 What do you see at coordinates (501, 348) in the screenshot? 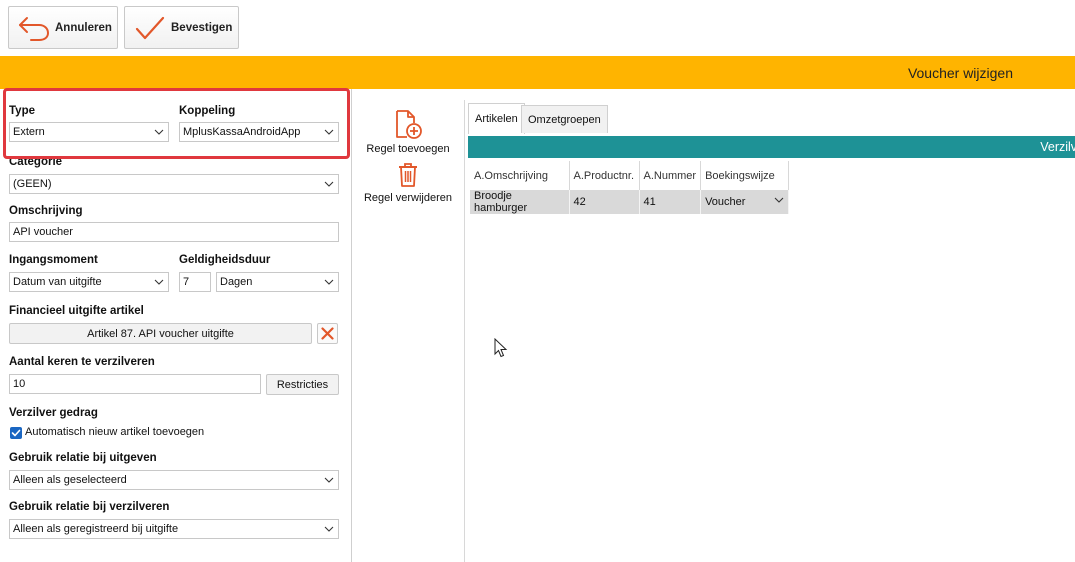
I see `mouse-cursor-icon` at bounding box center [501, 348].